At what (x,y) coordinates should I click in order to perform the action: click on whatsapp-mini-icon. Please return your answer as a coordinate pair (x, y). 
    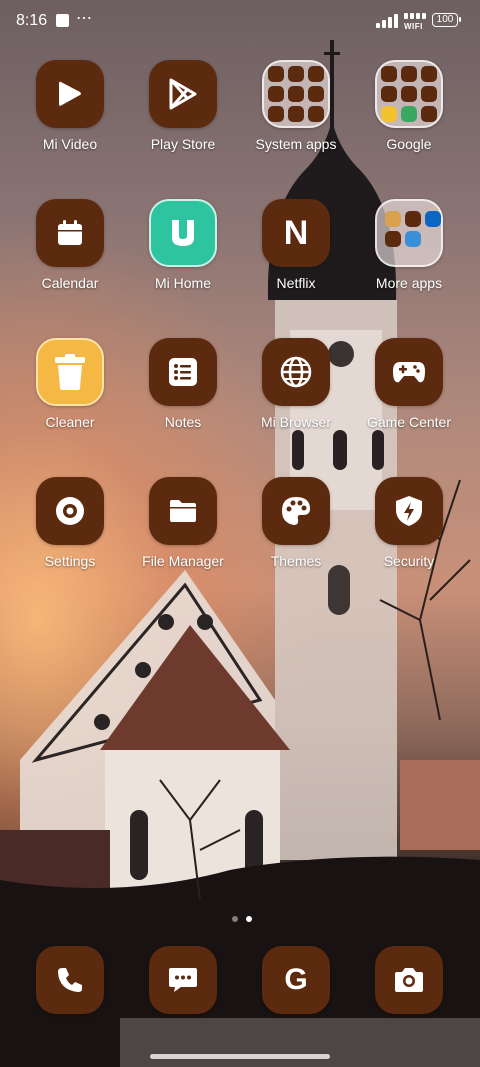
    Looking at the image, I should click on (296, 114).